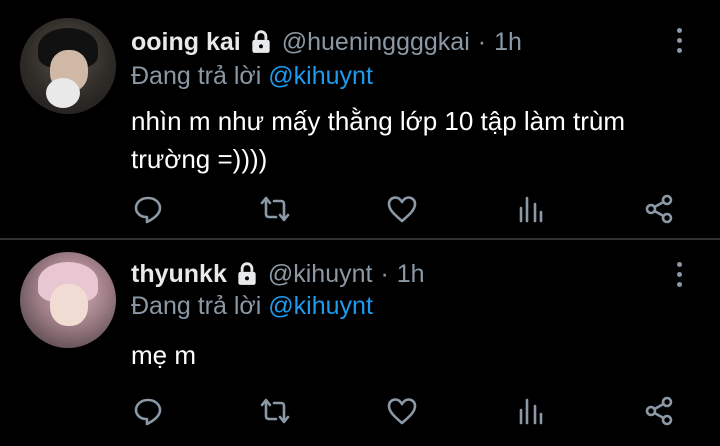 The height and width of the screenshot is (446, 720). I want to click on tweet-text: mẹ m, so click(163, 355).